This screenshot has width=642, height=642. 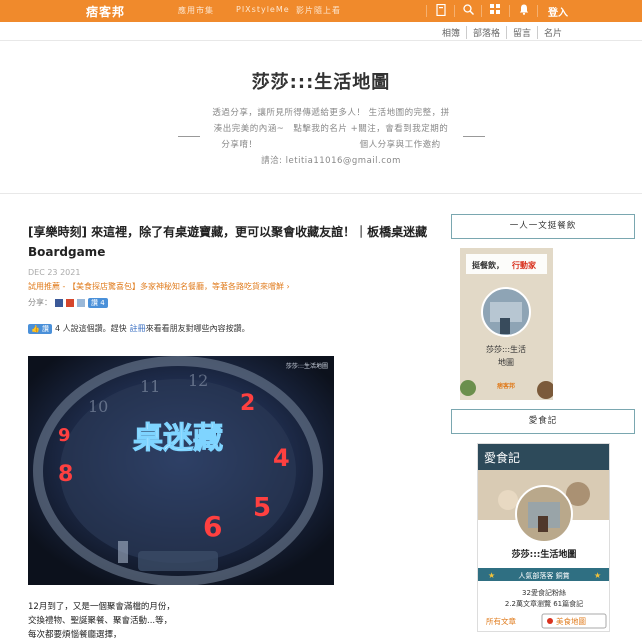 I want to click on intro-line: 分享唷！ 個人分享與工作邀約, so click(x=331, y=145).